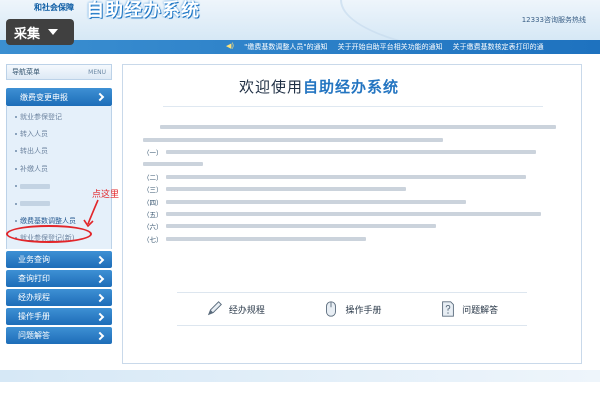  Describe the element at coordinates (300, 20) in the screenshot. I see `app-header: 和社会保障 自助经办系统 12333咨询服务热线` at that location.